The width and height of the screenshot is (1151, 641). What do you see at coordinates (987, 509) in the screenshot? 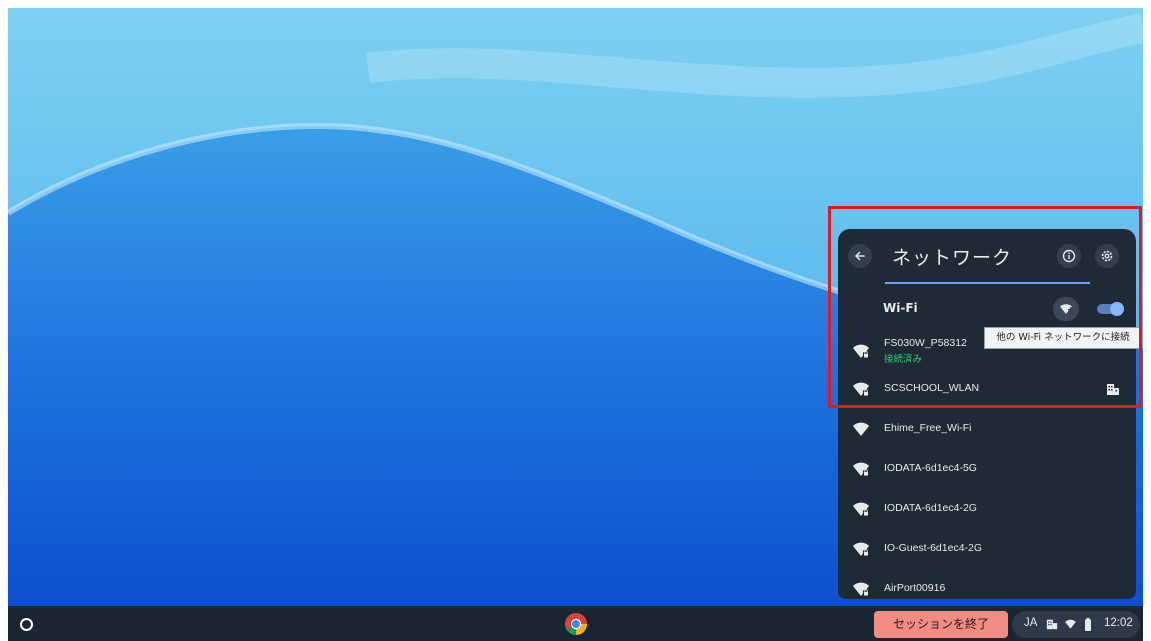
I see `network-item: IODATA-6d1ec4-2G` at bounding box center [987, 509].